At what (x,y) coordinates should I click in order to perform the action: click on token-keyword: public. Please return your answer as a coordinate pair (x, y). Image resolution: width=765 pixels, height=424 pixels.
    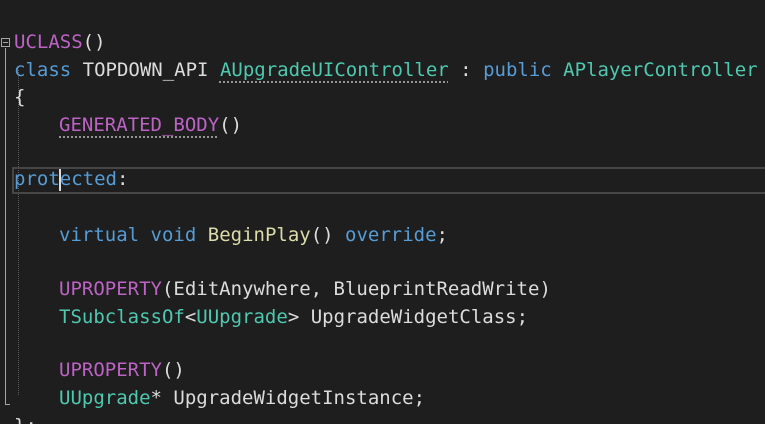
    Looking at the image, I should click on (517, 70).